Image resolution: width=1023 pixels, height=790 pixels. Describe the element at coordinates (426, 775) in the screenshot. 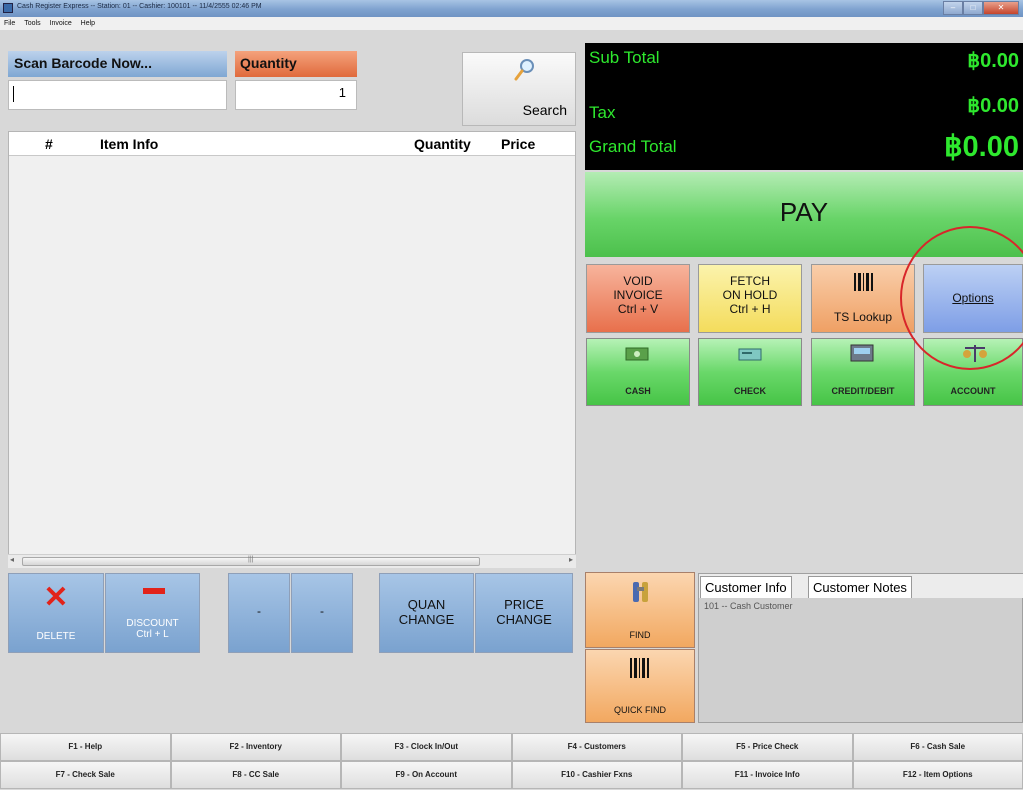

I see `fkey-f9-on-account: F9 - On Account` at that location.